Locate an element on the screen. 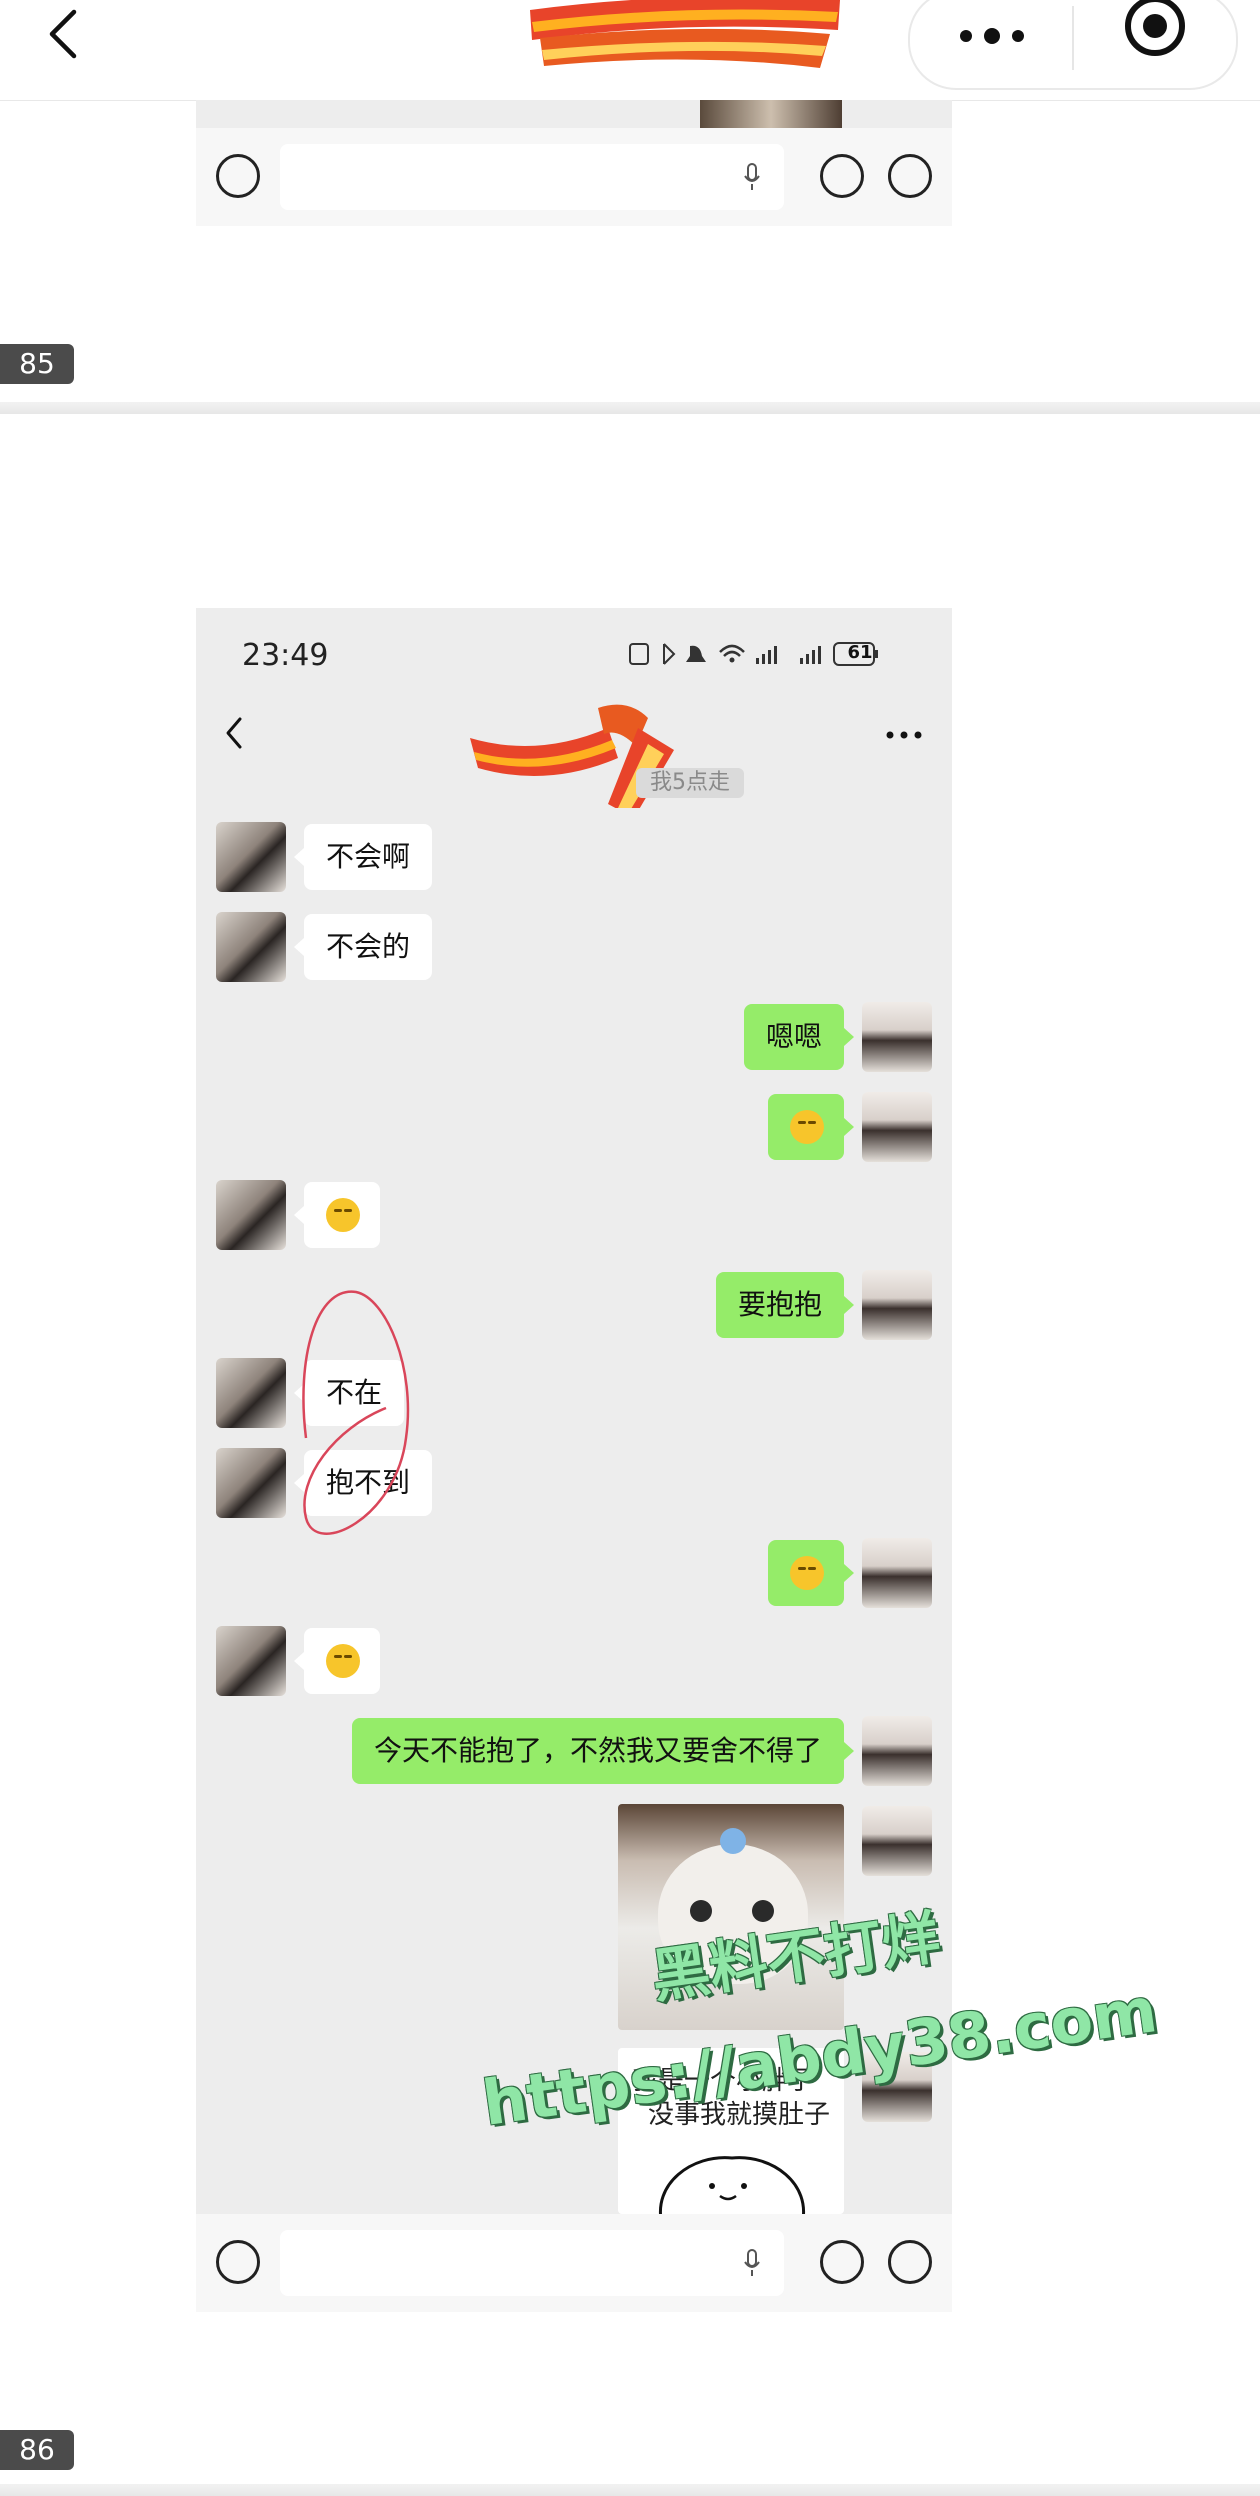 This screenshot has width=1260, height=2496. battery-level: 61 is located at coordinates (860, 652).